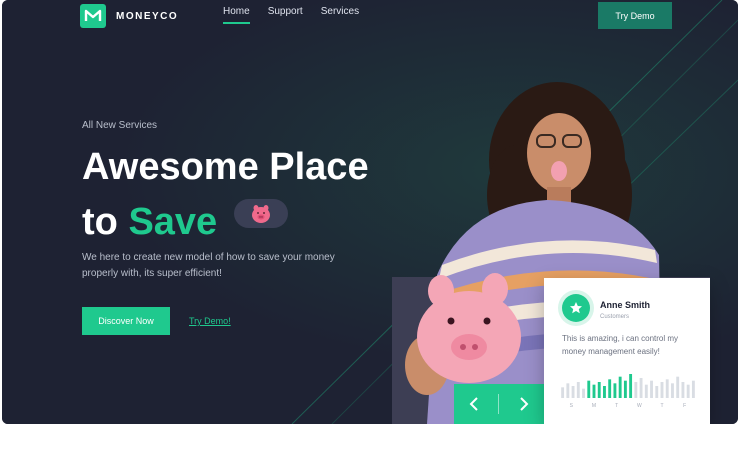 The image size is (740, 452). What do you see at coordinates (225, 167) in the screenshot?
I see `headline-line-1: Awesome Place` at bounding box center [225, 167].